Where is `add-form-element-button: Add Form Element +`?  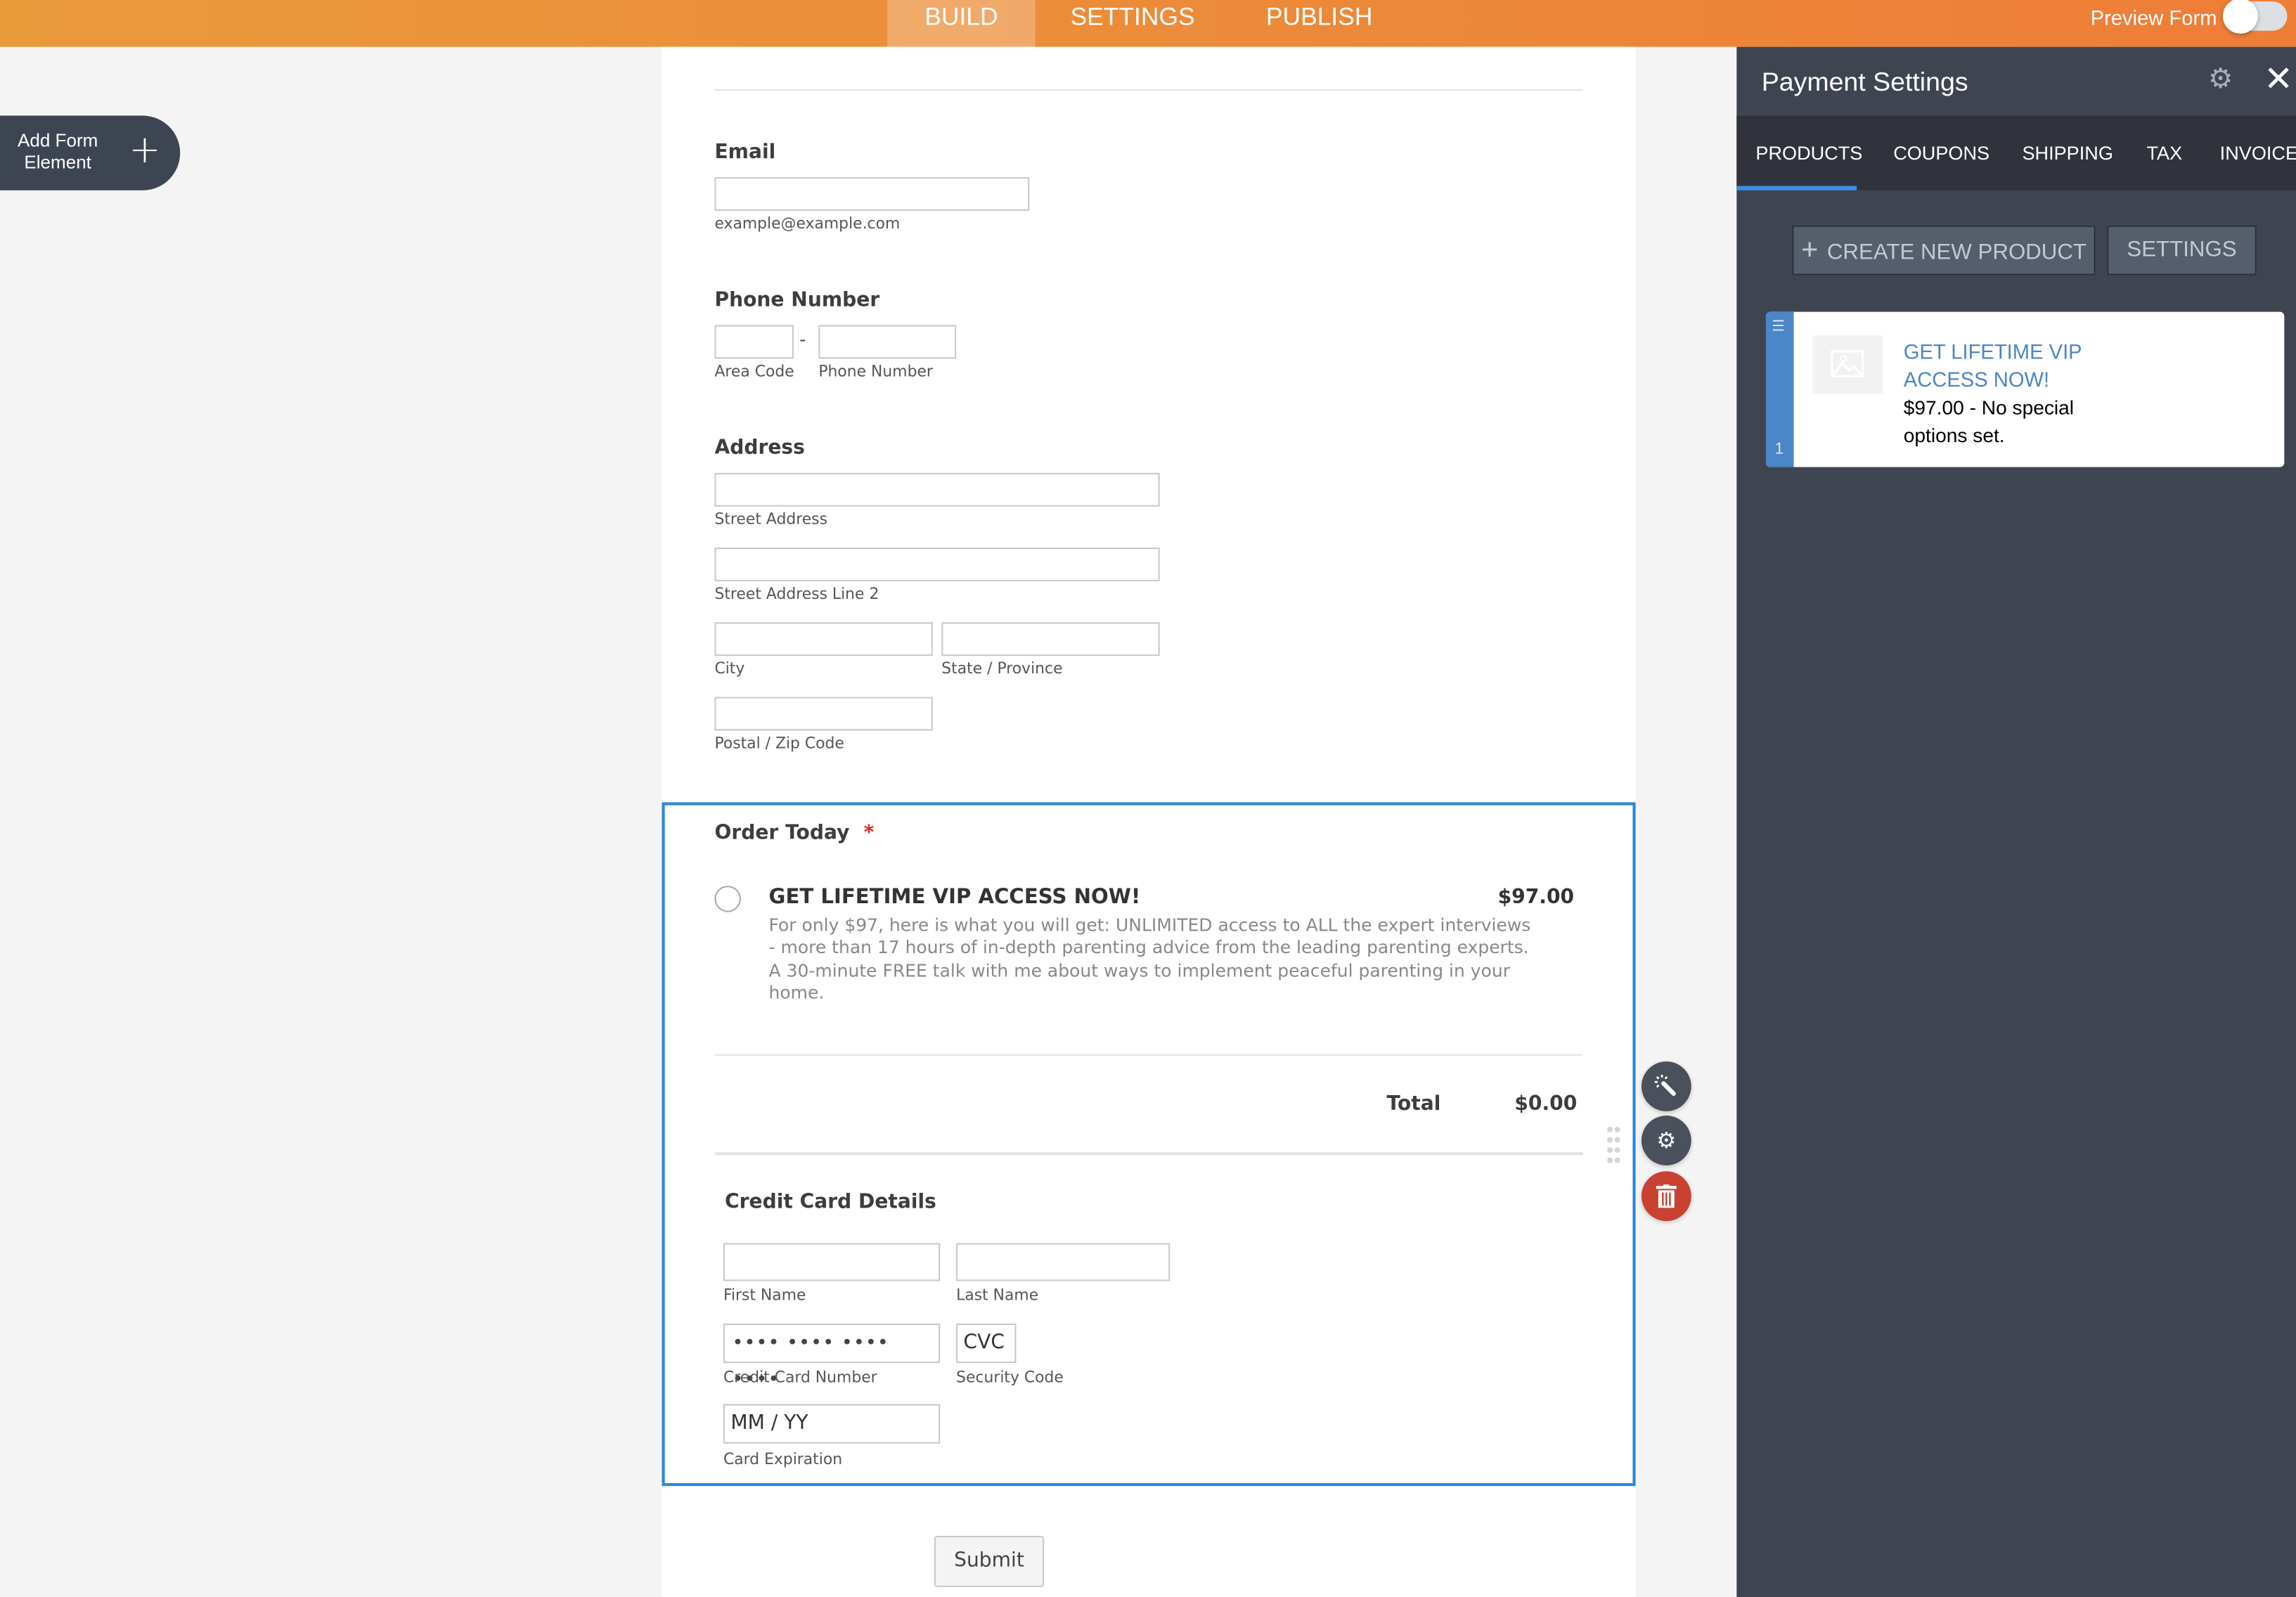 add-form-element-button: Add Form Element + is located at coordinates (91, 152).